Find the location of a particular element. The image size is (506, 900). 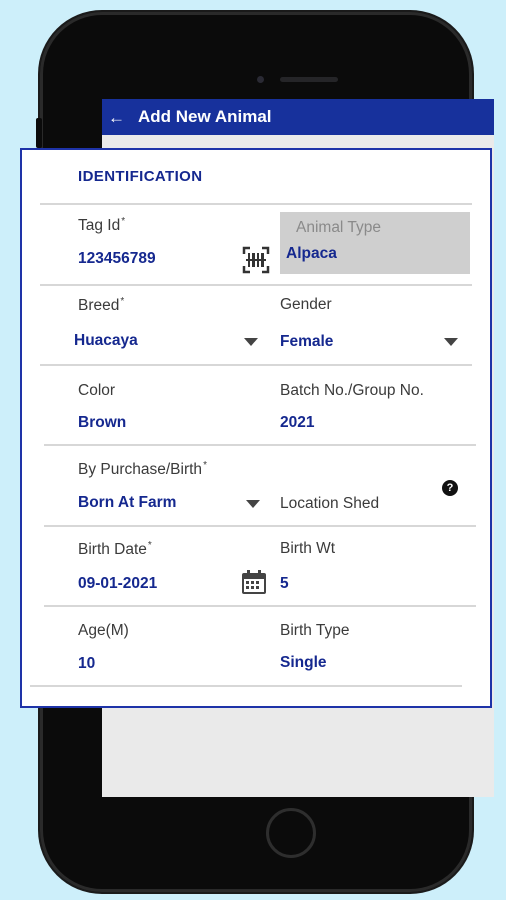

tag-id-field: 123456789 is located at coordinates (117, 259).